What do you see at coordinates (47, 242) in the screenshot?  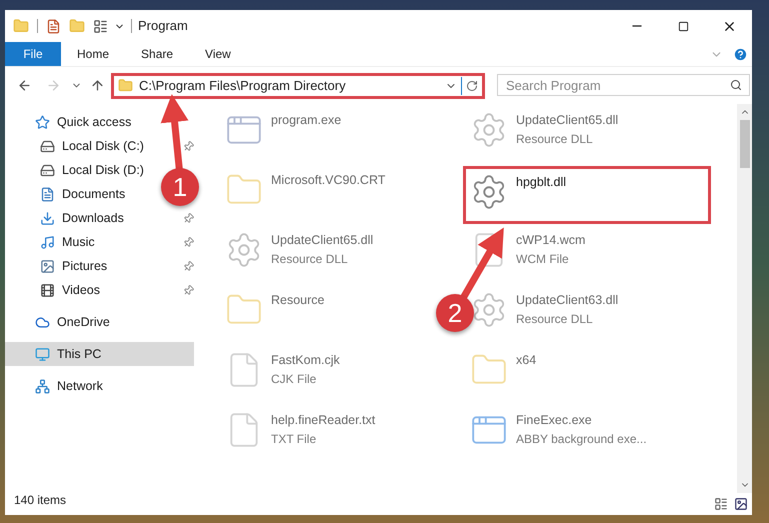 I see `music-note-icon` at bounding box center [47, 242].